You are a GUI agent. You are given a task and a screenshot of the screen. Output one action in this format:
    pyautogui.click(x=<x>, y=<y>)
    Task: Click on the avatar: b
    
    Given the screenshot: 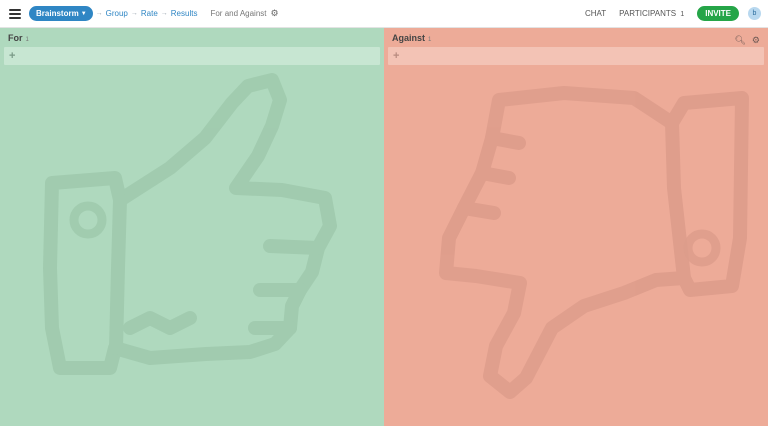 What is the action you would take?
    pyautogui.click(x=754, y=13)
    